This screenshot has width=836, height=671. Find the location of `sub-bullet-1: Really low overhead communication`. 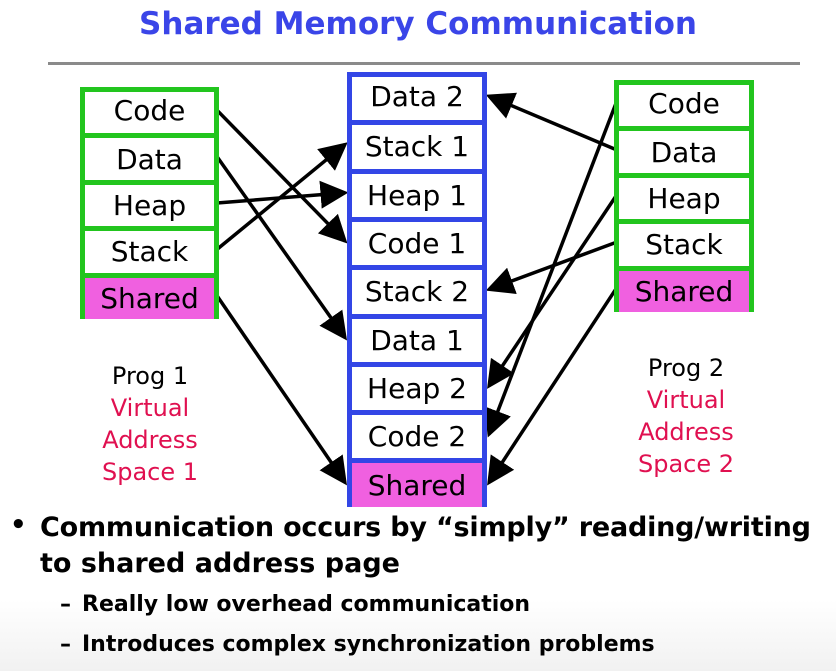

sub-bullet-1: Really low overhead communication is located at coordinates (306, 604).